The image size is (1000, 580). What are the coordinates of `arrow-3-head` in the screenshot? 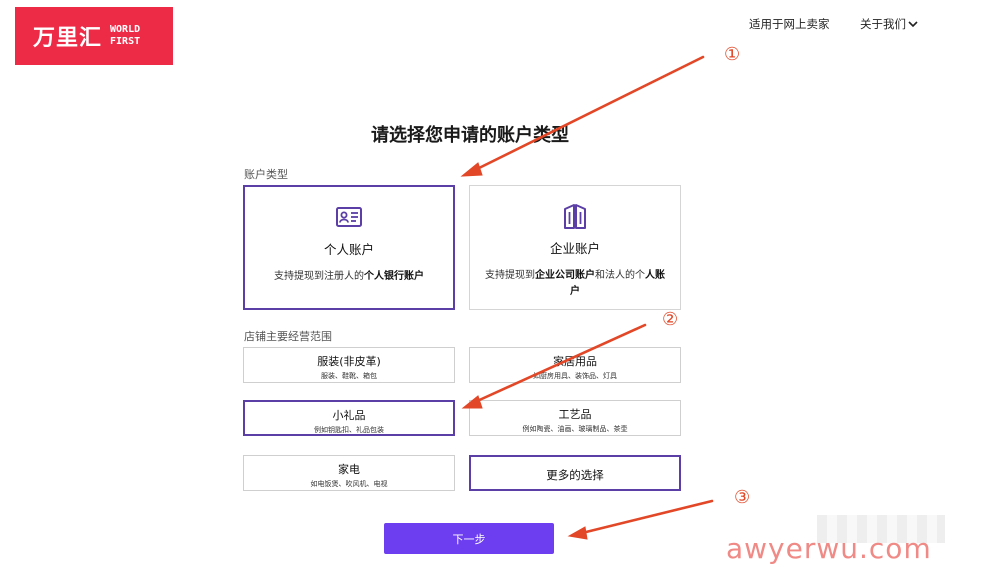 It's located at (577, 533).